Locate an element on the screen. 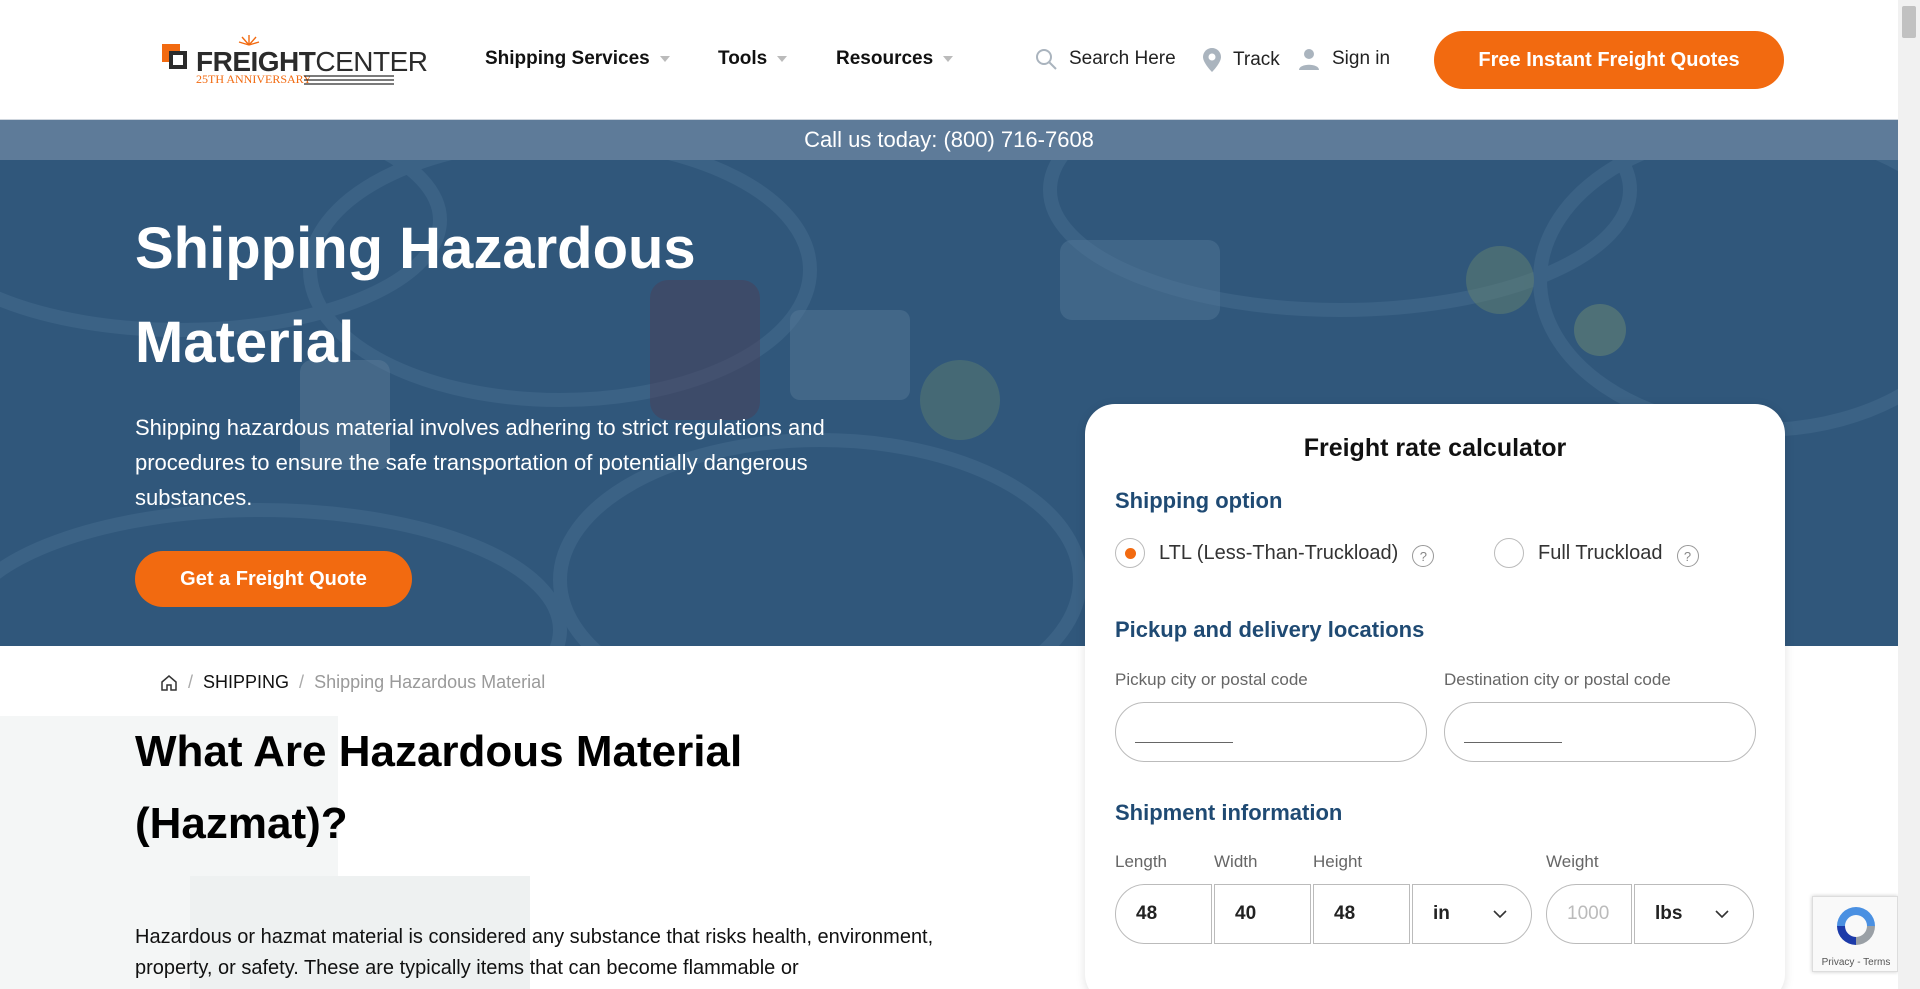 This screenshot has width=1920, height=989. radio-full-truckload is located at coordinates (1509, 553).